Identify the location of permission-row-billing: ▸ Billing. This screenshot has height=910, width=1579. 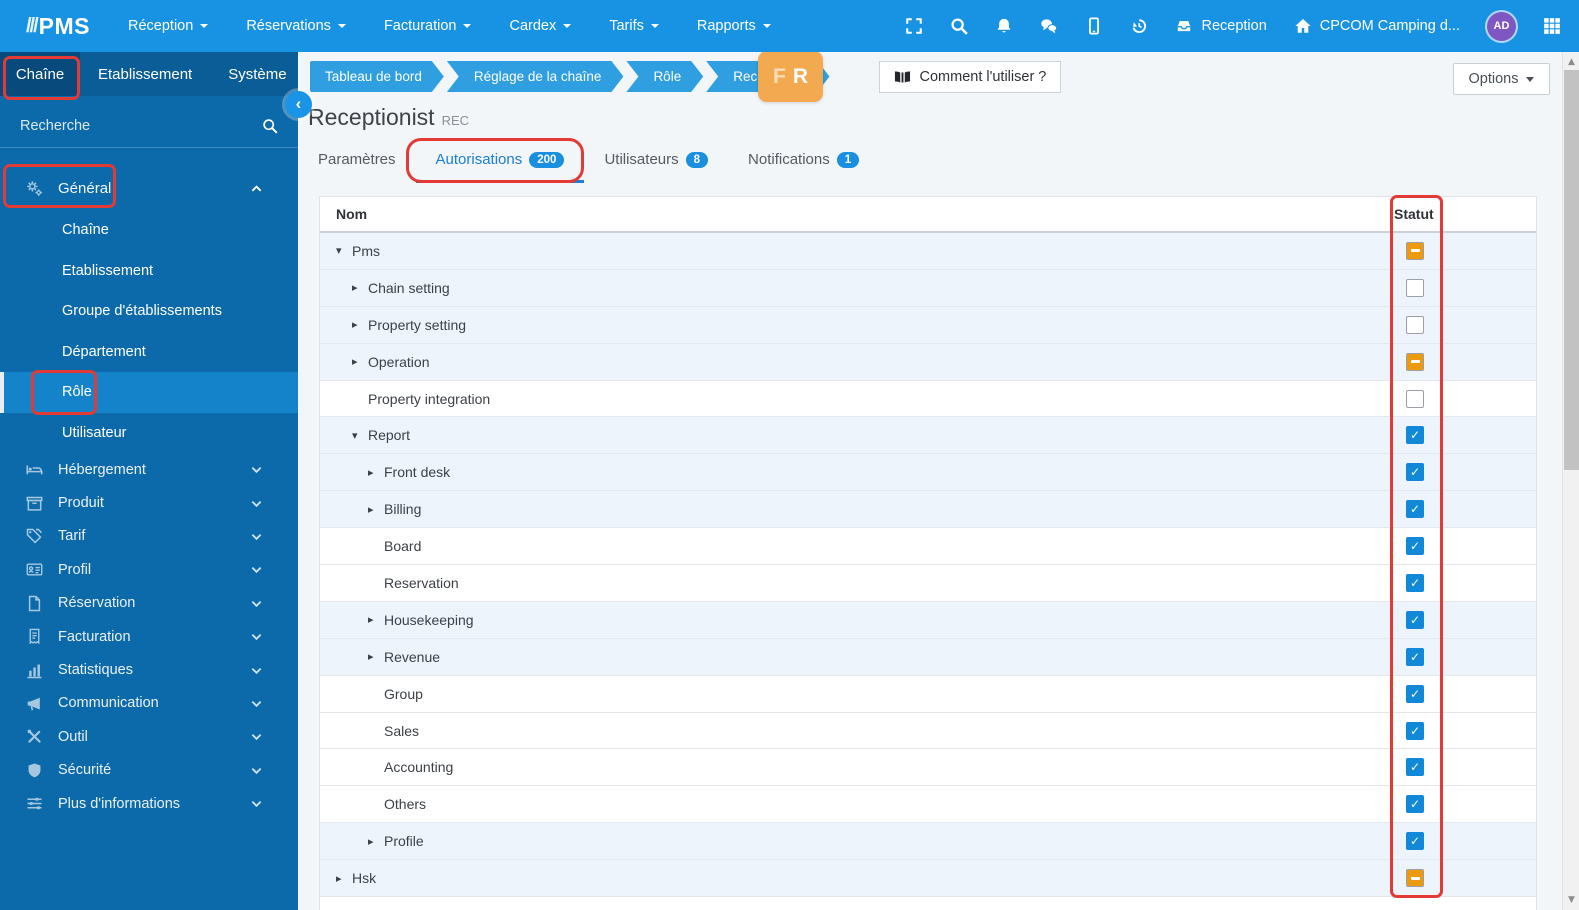
(928, 510).